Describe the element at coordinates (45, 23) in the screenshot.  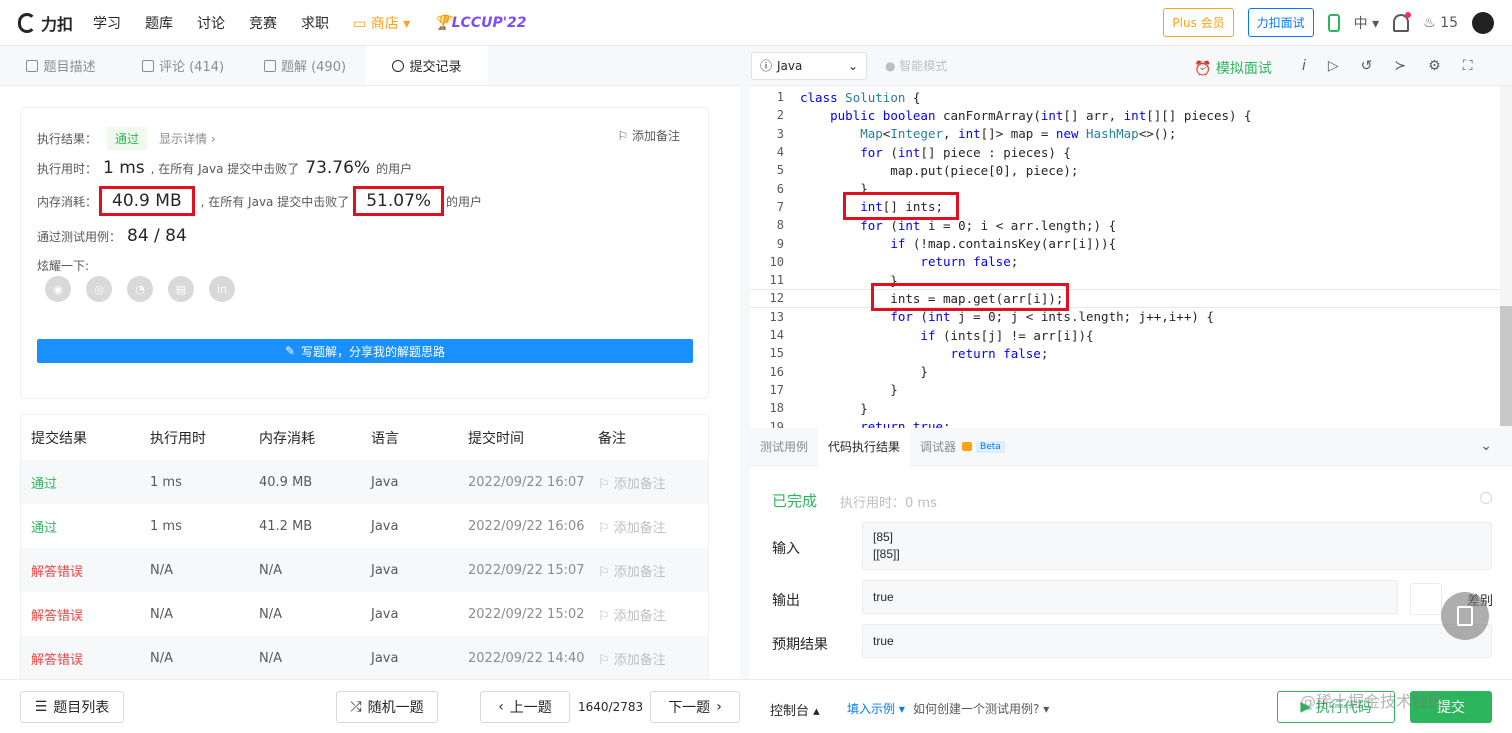
I see `leetcode-logo: 力扣` at that location.